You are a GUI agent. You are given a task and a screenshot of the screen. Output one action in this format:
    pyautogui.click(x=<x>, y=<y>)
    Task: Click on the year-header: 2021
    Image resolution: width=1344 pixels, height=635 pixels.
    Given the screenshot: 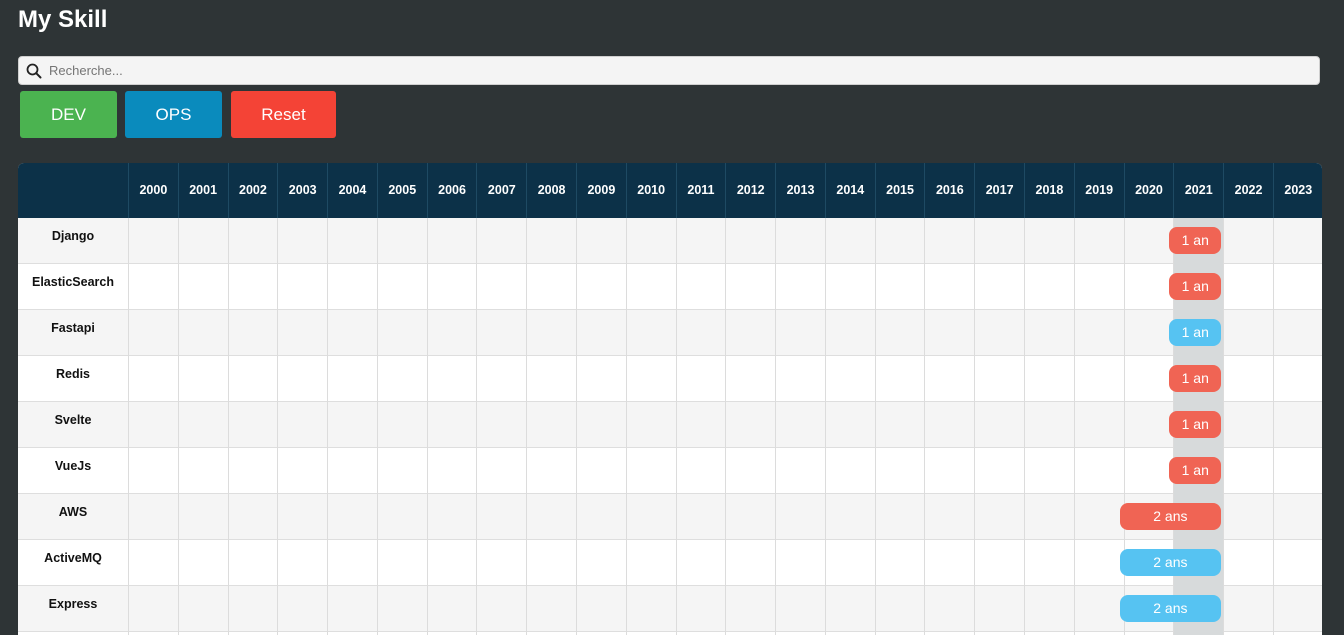 What is the action you would take?
    pyautogui.click(x=1198, y=190)
    